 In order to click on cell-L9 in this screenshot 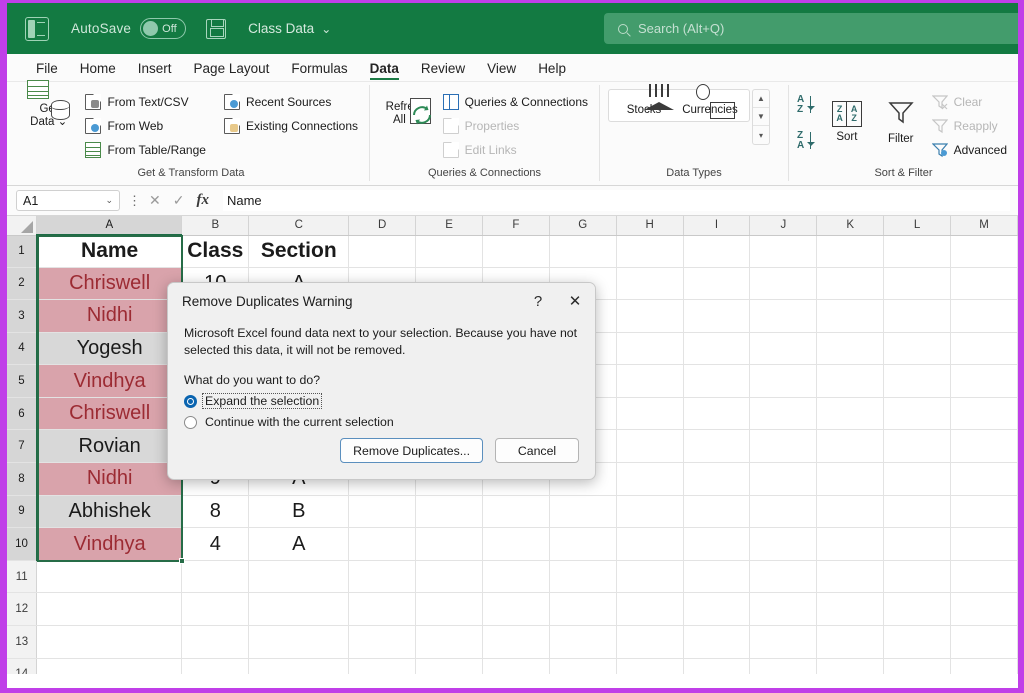, I will do `click(917, 512)`.